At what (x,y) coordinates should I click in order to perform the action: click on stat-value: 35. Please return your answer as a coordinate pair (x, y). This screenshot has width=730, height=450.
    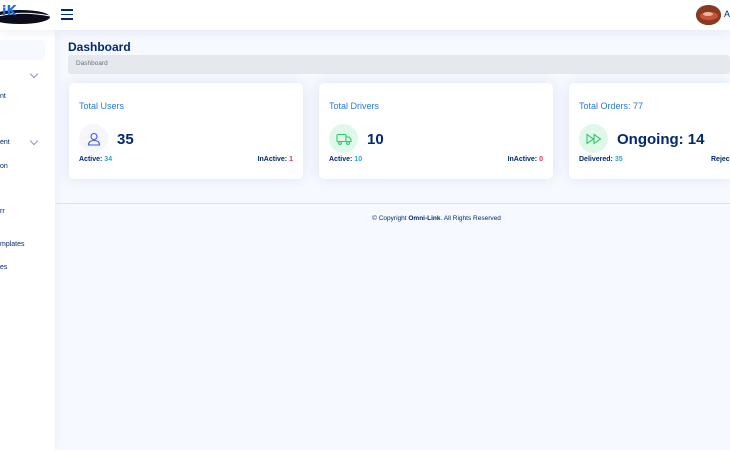
    Looking at the image, I should click on (618, 159).